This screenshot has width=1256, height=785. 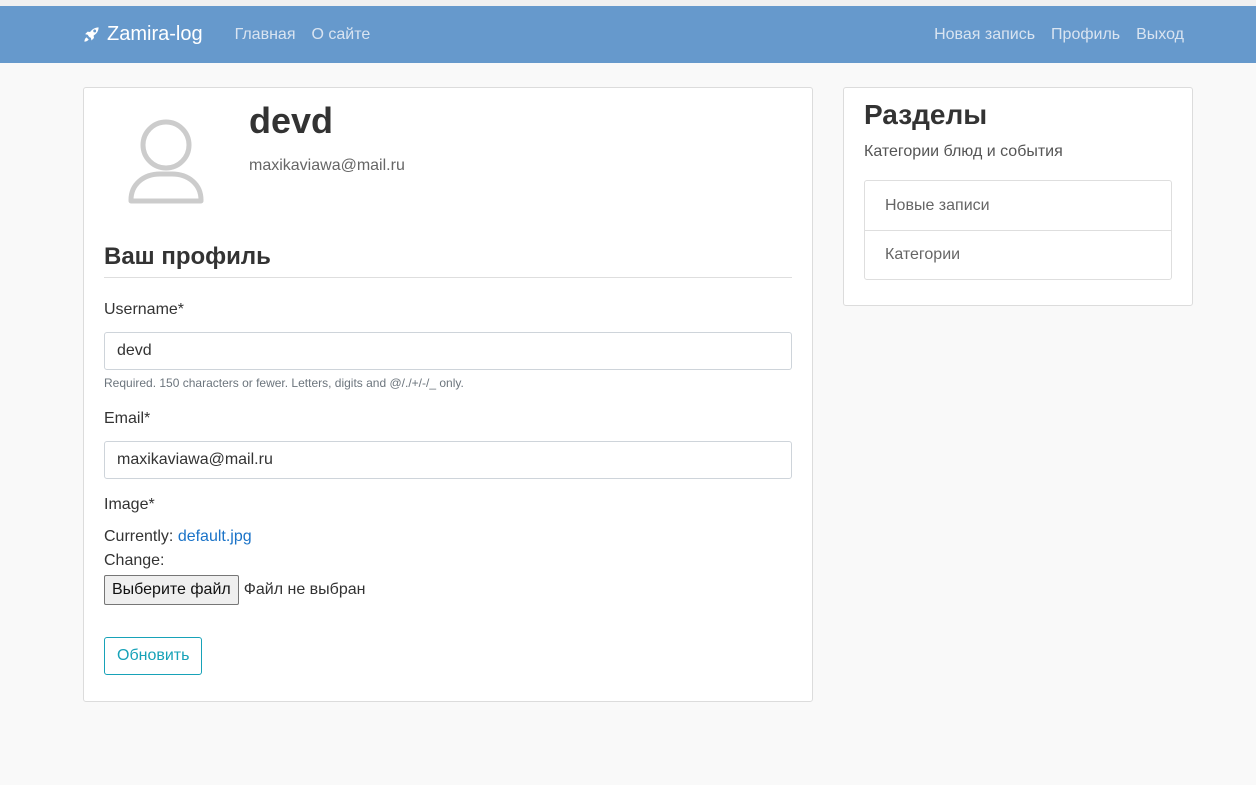 What do you see at coordinates (166, 161) in the screenshot?
I see `user-icon` at bounding box center [166, 161].